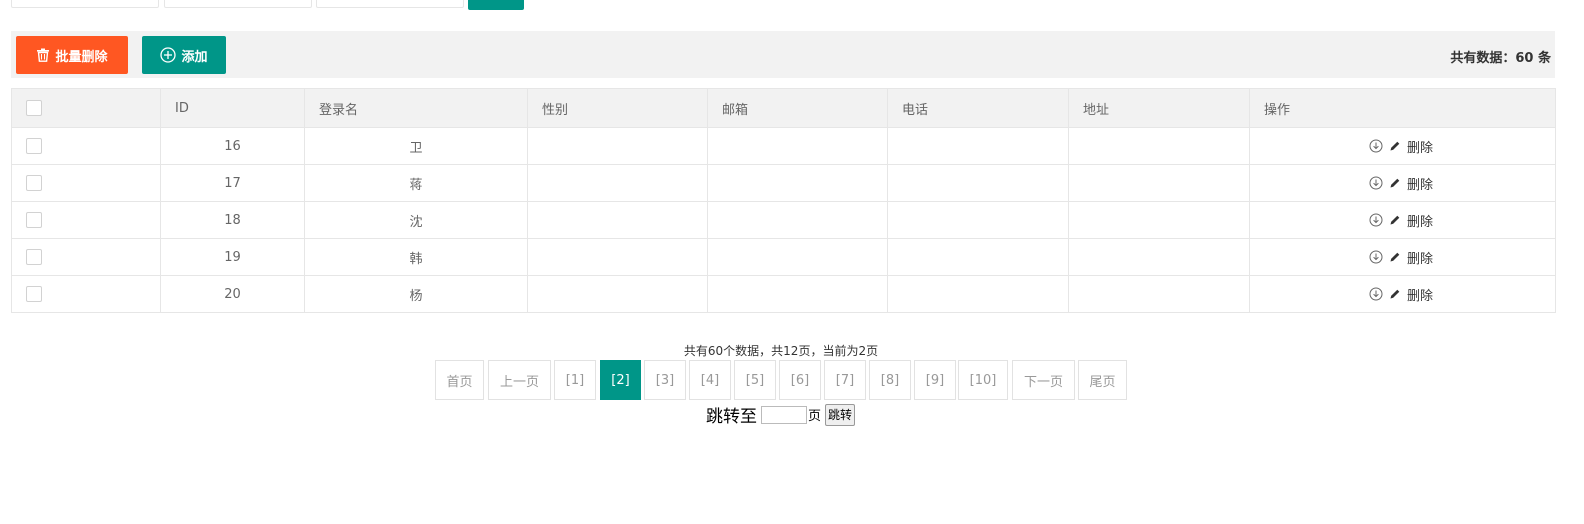 This screenshot has height=524, width=1584. Describe the element at coordinates (983, 380) in the screenshot. I see `page-button-10: [10]` at that location.